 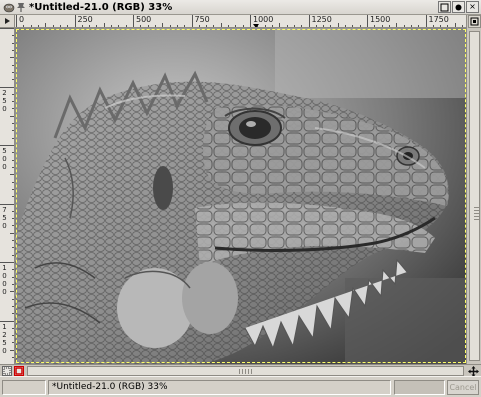 I want to click on vertical-scrollbar, so click(x=473, y=189).